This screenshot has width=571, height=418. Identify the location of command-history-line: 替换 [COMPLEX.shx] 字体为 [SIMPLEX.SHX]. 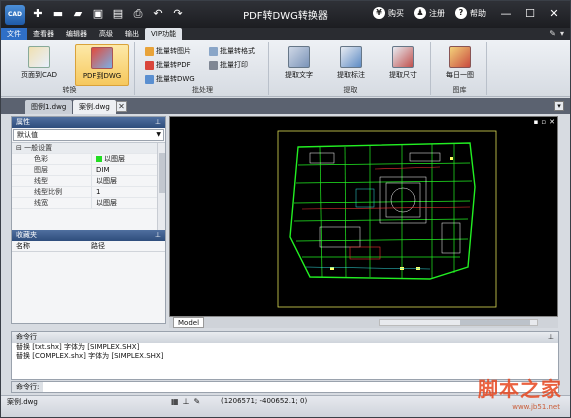
(90, 356).